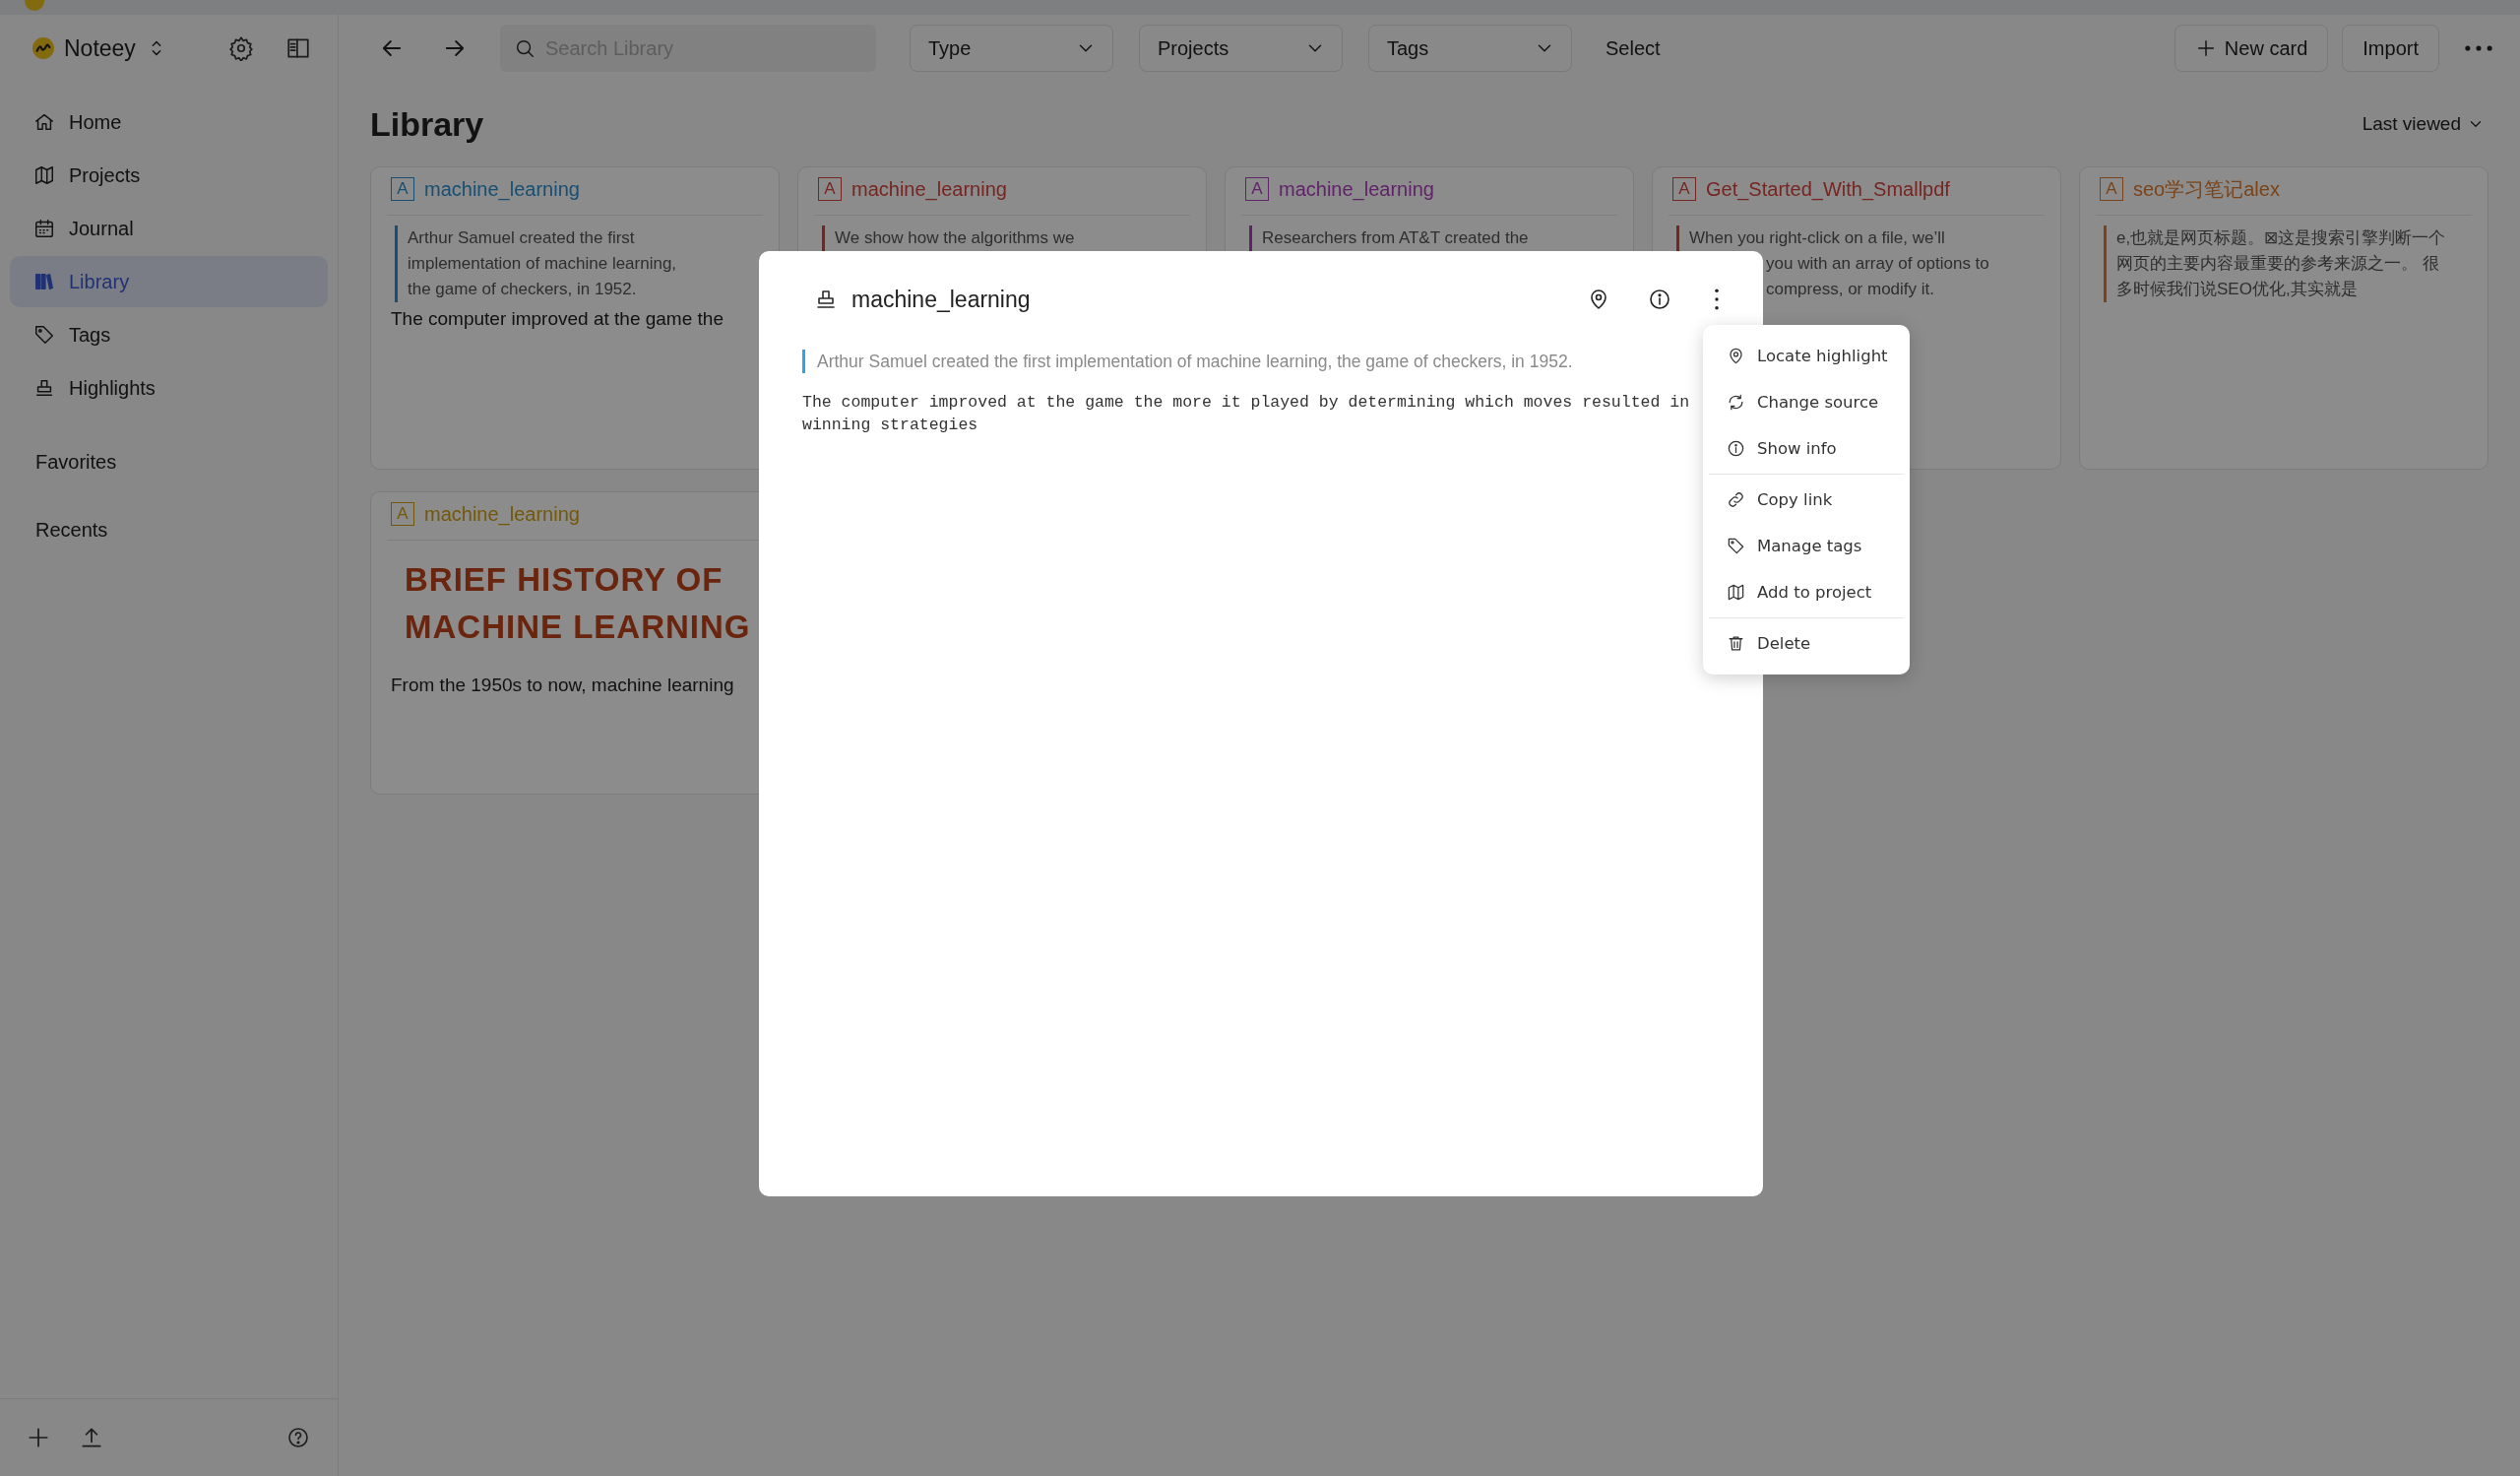 This screenshot has height=1476, width=2520. Describe the element at coordinates (298, 1437) in the screenshot. I see `help-icon` at that location.